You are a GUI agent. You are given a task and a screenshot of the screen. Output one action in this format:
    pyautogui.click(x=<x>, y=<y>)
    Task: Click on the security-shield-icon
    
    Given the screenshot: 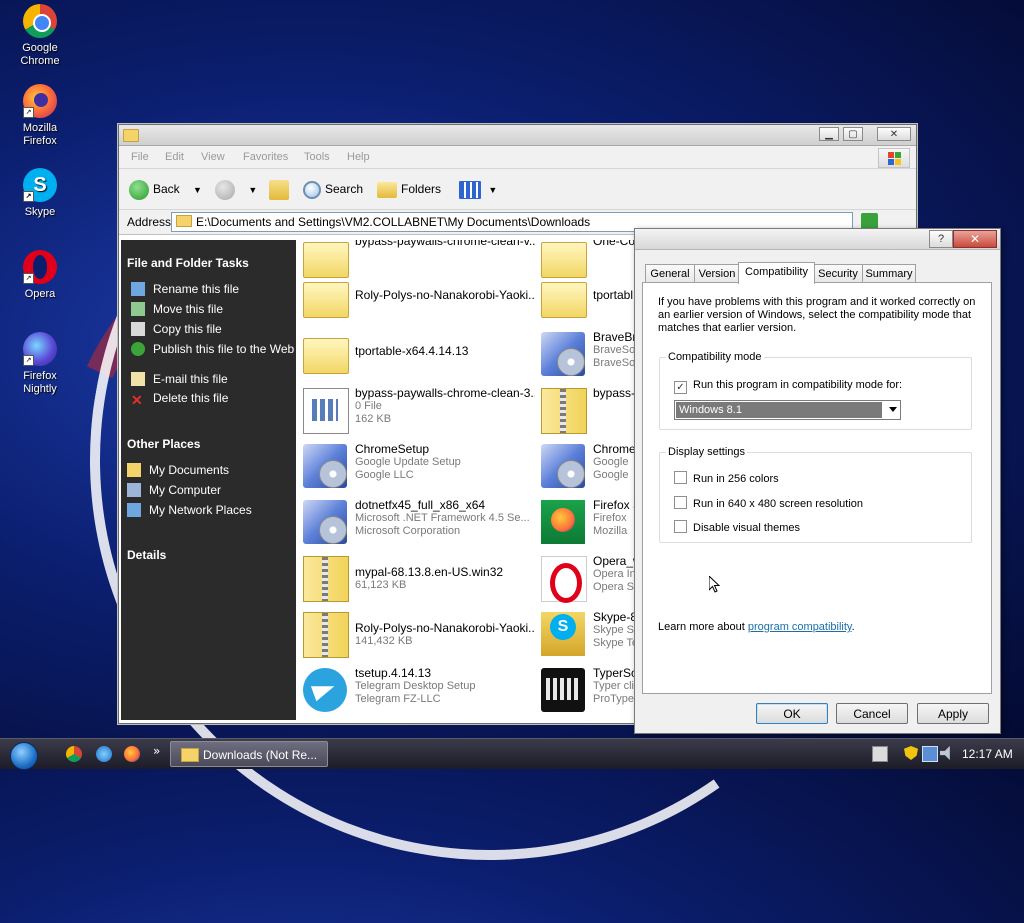 What is the action you would take?
    pyautogui.click(x=911, y=753)
    